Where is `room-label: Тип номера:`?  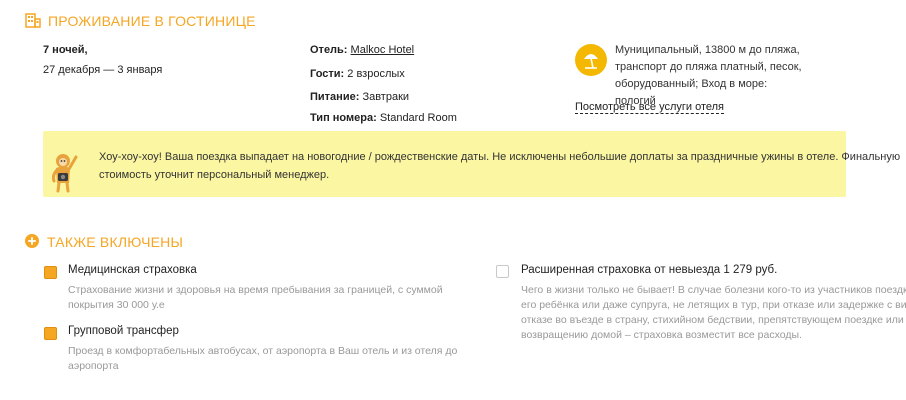
room-label: Тип номера: is located at coordinates (343, 118).